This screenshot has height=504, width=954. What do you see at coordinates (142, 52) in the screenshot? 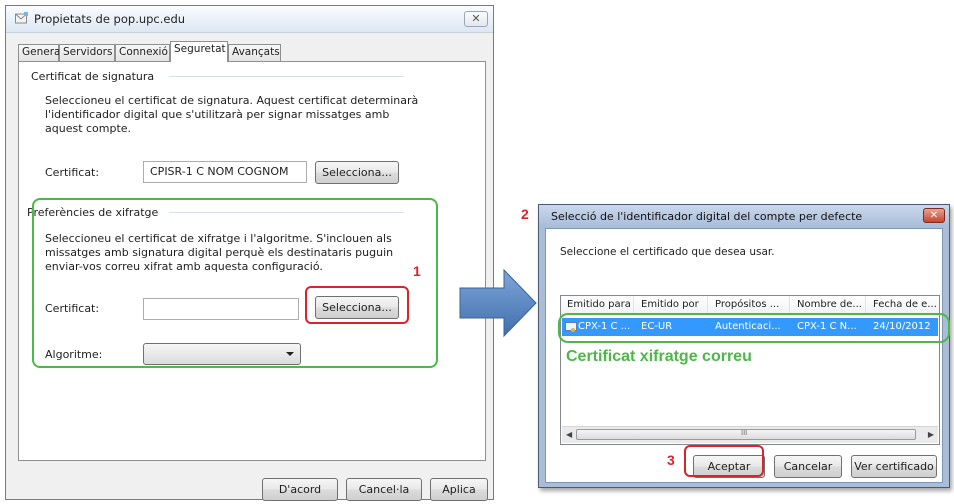
I see `tab-connexio: Connexió` at bounding box center [142, 52].